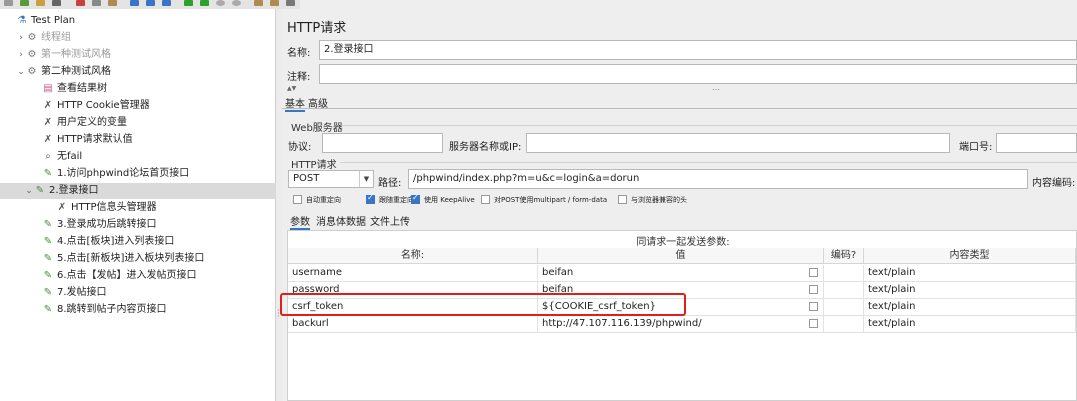 This screenshot has height=401, width=1077. Describe the element at coordinates (681, 324) in the screenshot. I see `param-value-cell: http://47.107.116.139/phpwind/` at that location.